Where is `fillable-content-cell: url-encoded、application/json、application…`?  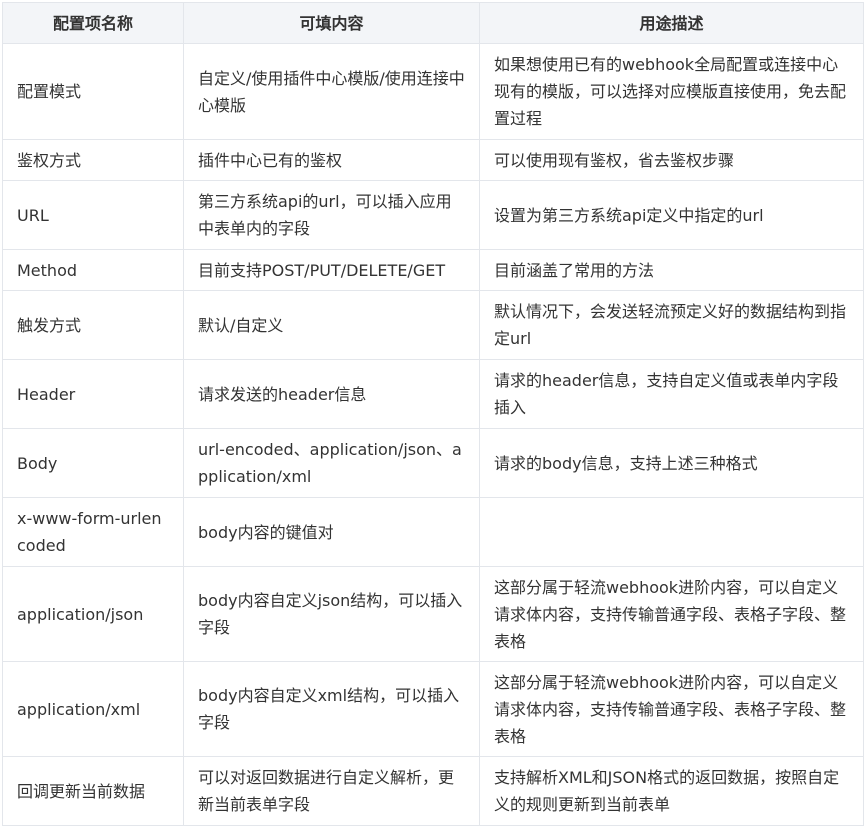
fillable-content-cell: url-encoded、application/json、application… is located at coordinates (331, 463).